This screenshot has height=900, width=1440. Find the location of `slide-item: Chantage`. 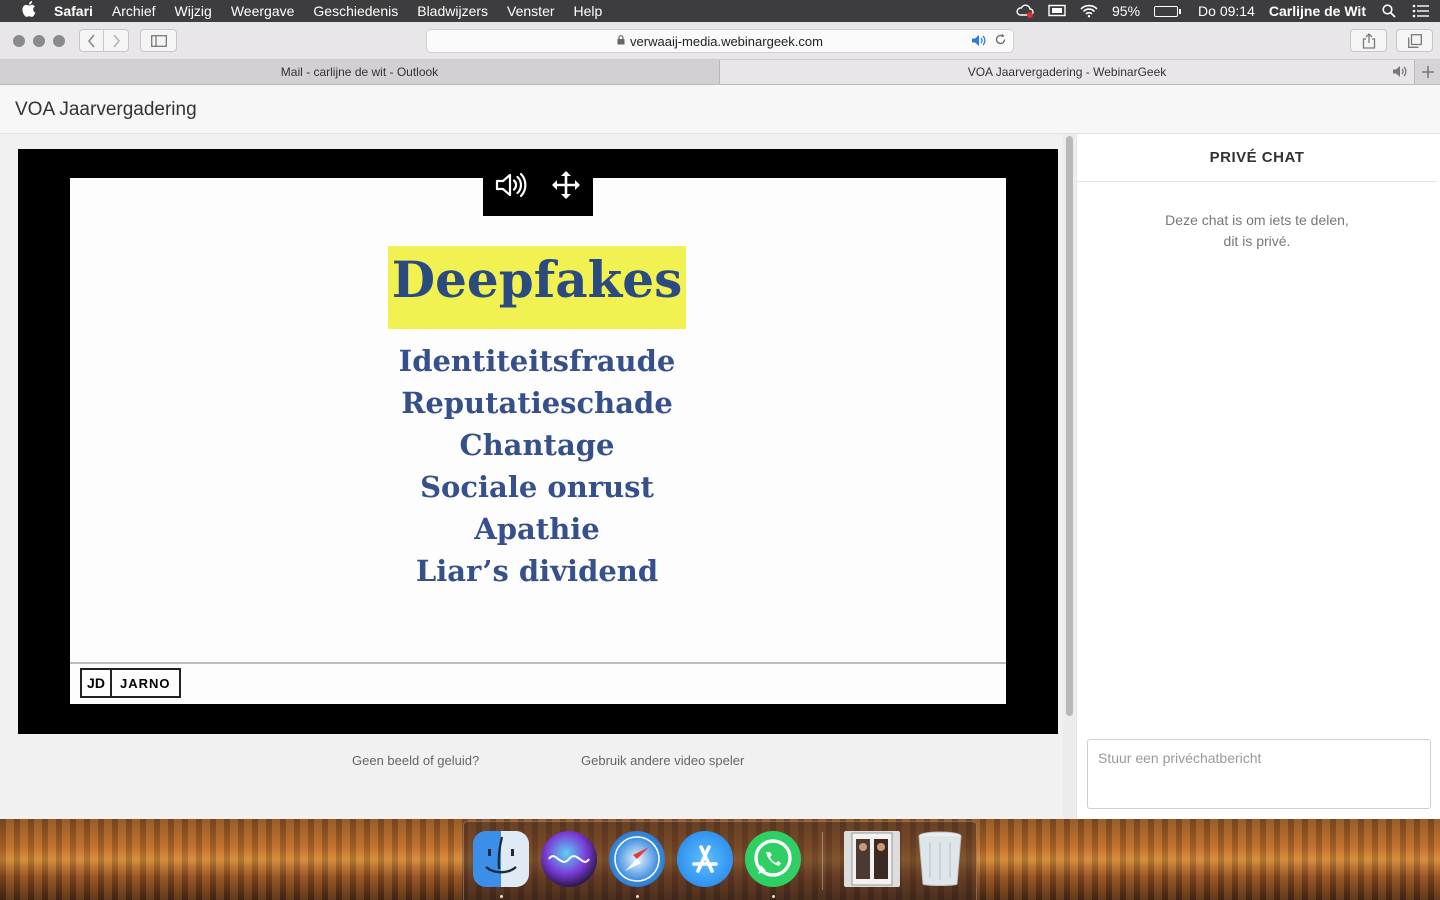

slide-item: Chantage is located at coordinates (537, 445).